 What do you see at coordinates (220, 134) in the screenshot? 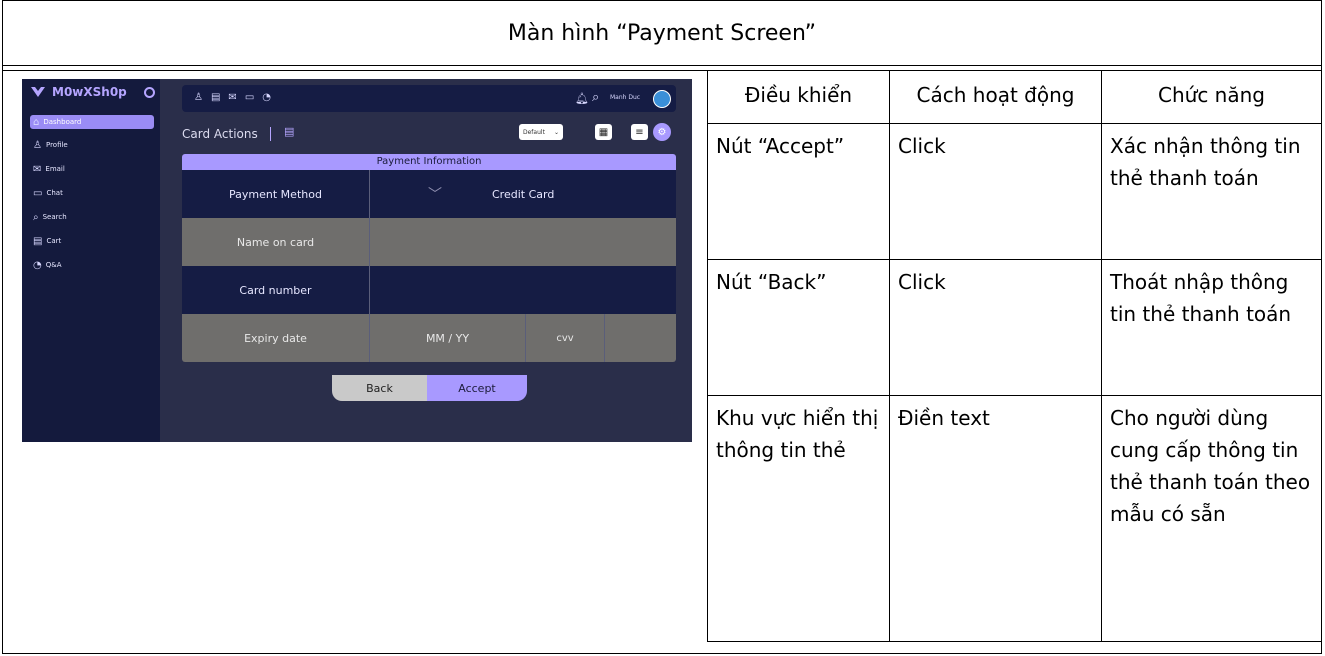
I see `card-title: Card Actions` at bounding box center [220, 134].